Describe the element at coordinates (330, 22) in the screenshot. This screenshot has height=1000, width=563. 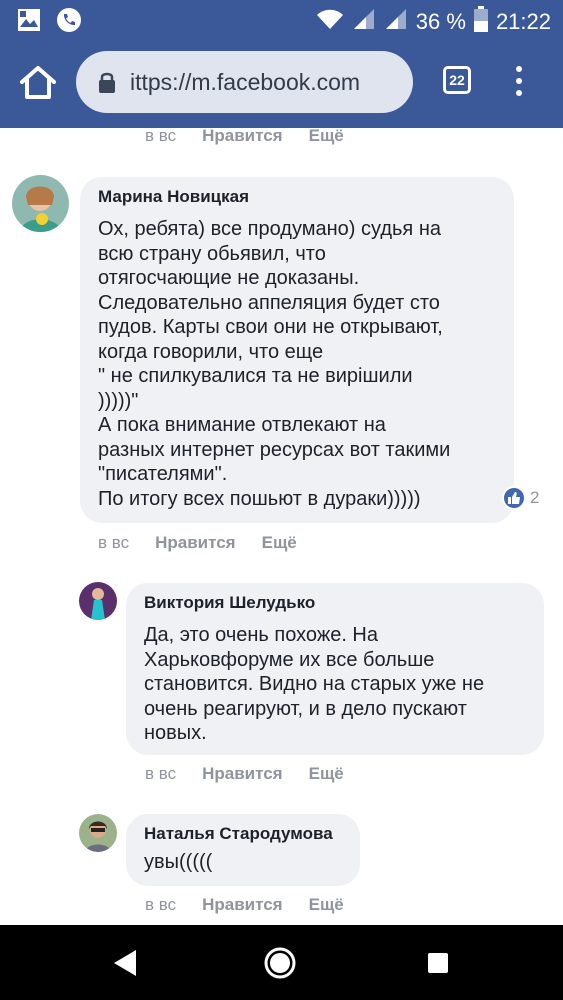
I see `wifi-icon` at that location.